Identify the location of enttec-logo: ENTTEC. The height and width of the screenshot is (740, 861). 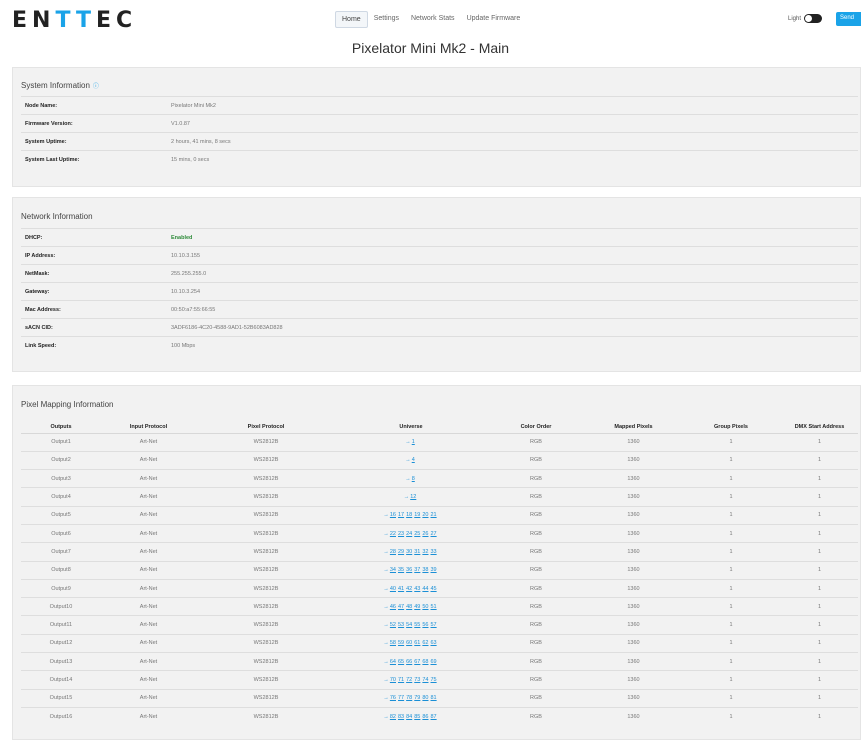
(74, 20).